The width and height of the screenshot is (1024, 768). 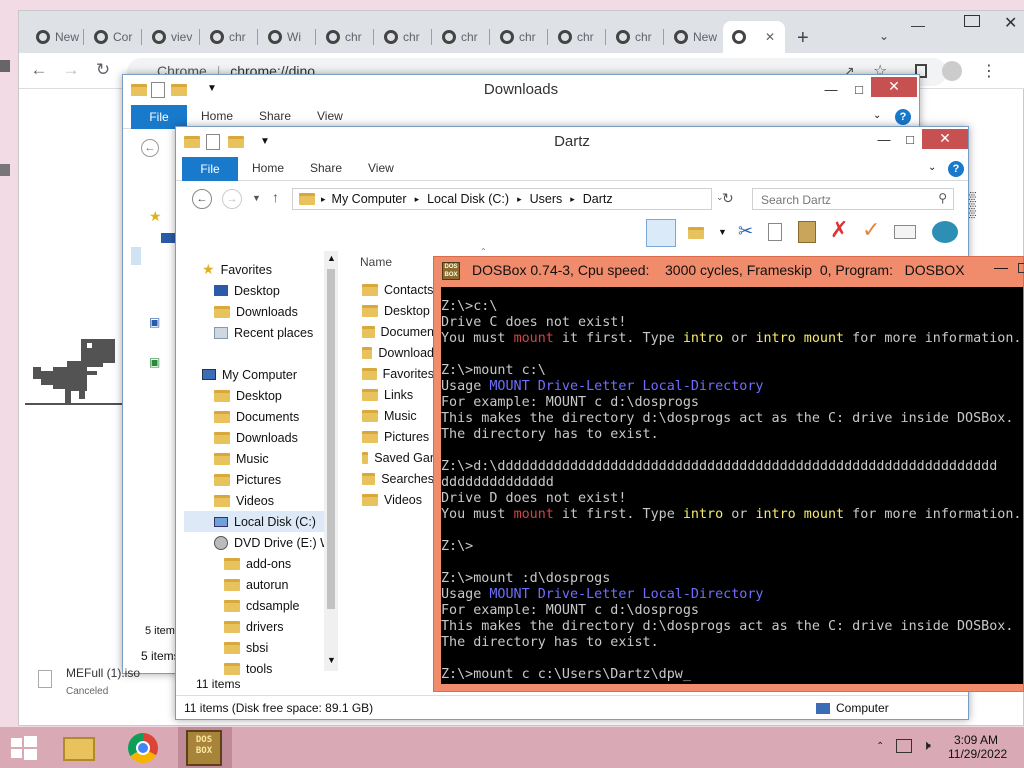 What do you see at coordinates (346, 37) in the screenshot?
I see `tab-5: chr` at bounding box center [346, 37].